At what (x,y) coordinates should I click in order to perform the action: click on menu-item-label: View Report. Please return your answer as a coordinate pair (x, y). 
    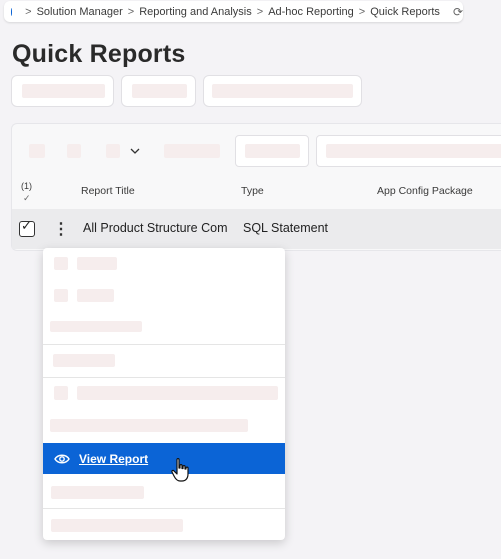
    Looking at the image, I should click on (114, 458).